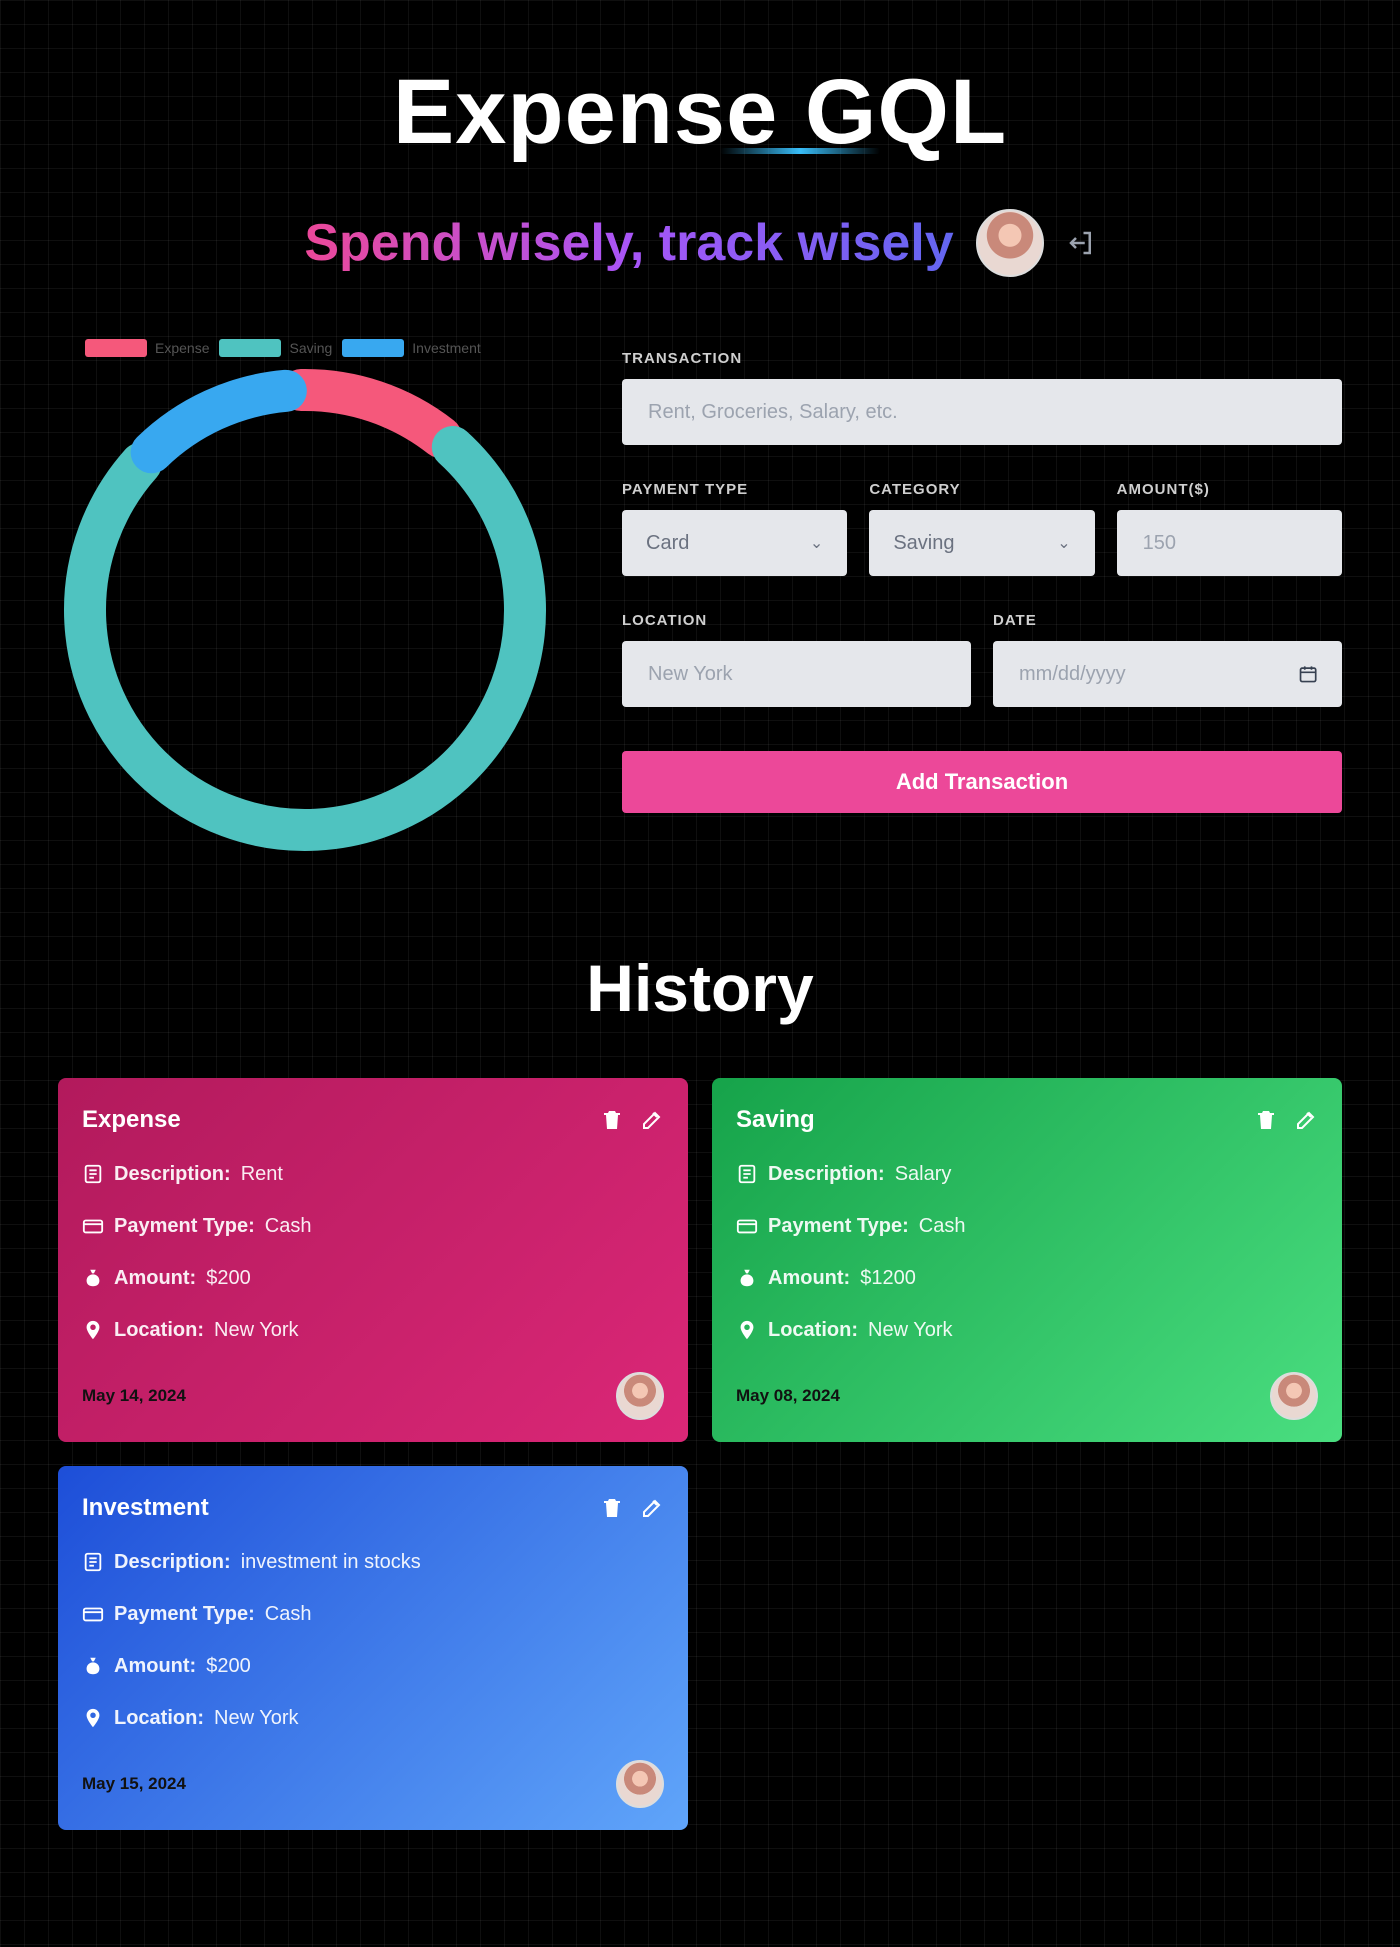  I want to click on amount-field, so click(1229, 543).